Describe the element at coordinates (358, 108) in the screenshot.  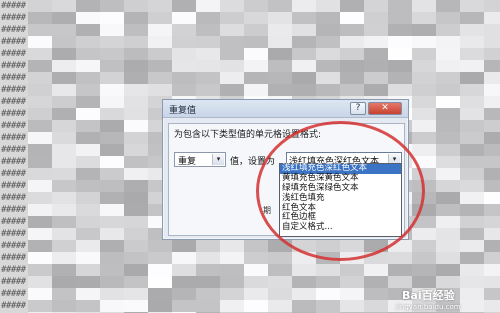
I see `help-button: ?` at that location.